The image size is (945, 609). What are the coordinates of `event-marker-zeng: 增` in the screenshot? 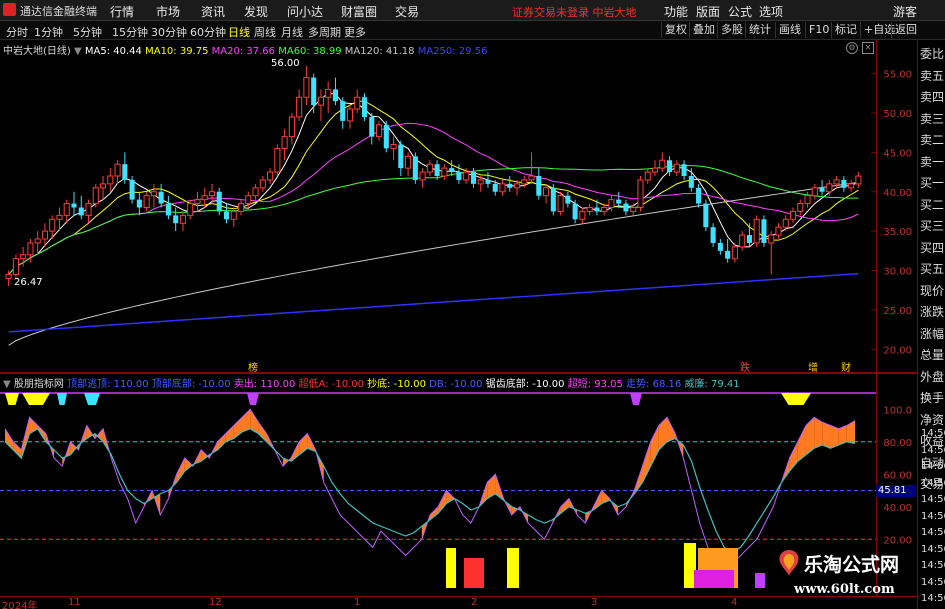 It's located at (813, 366).